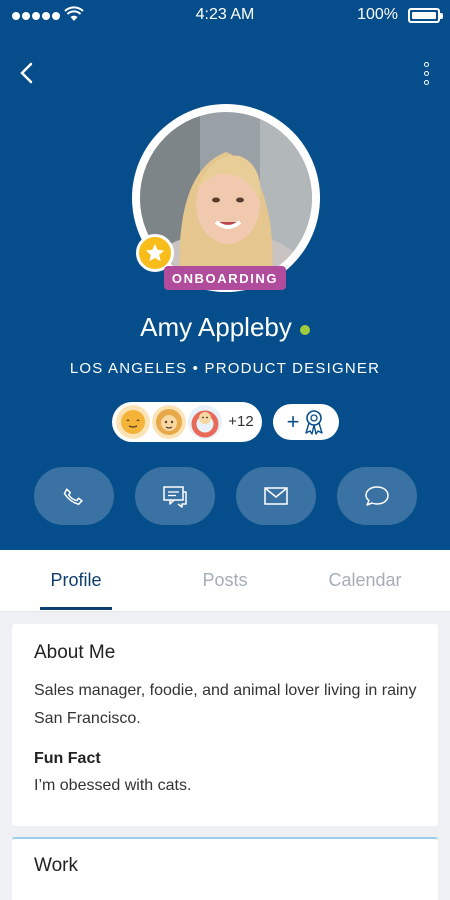 This screenshot has height=900, width=450. I want to click on tab-posts: Posts, so click(225, 581).